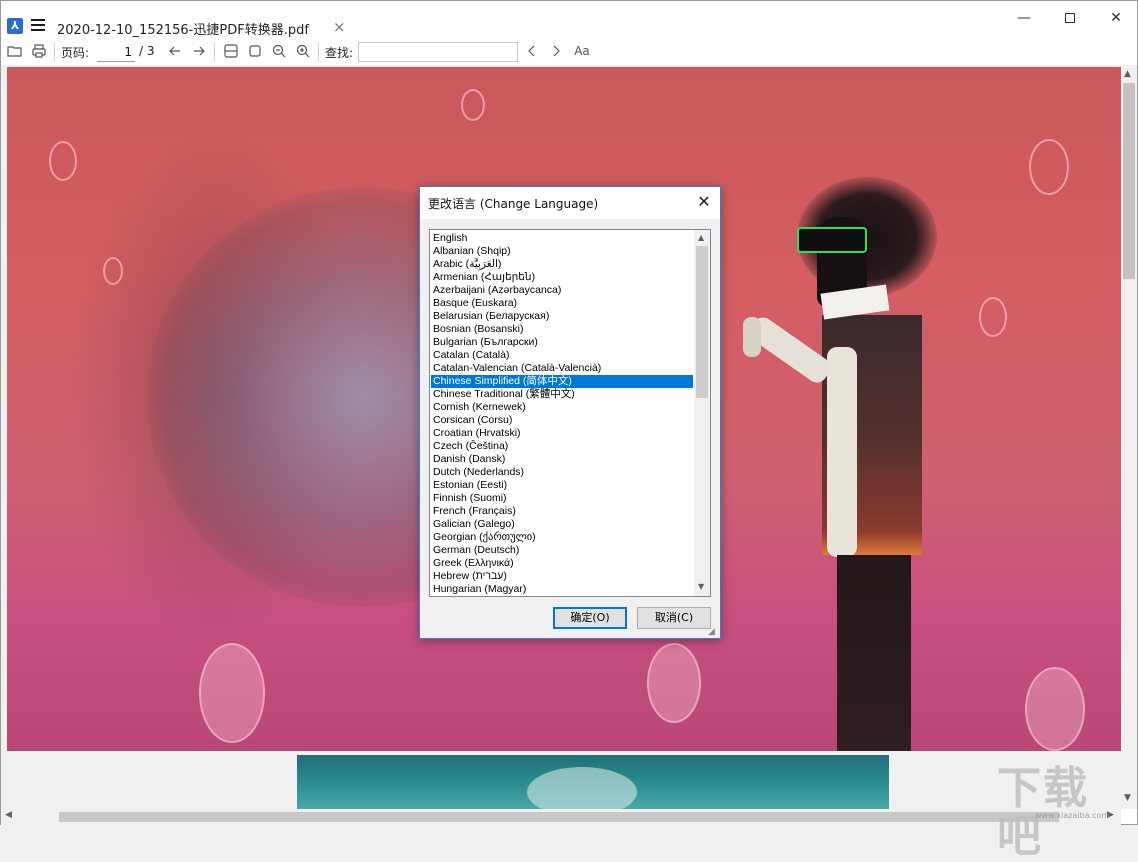  Describe the element at coordinates (562, 238) in the screenshot. I see `language-option: English` at that location.